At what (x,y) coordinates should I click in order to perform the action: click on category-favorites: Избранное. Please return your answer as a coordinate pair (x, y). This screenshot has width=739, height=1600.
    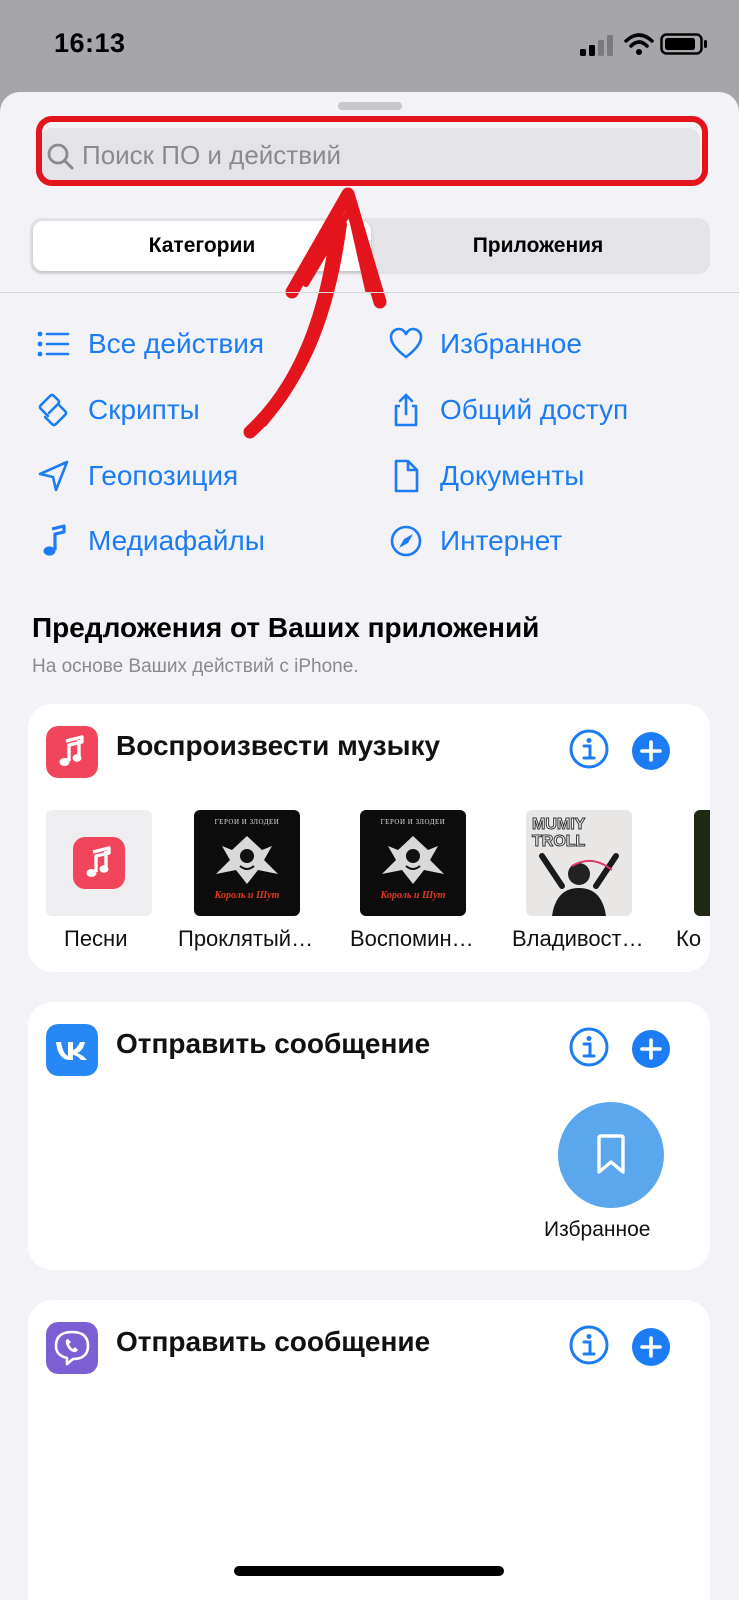
    Looking at the image, I should click on (485, 344).